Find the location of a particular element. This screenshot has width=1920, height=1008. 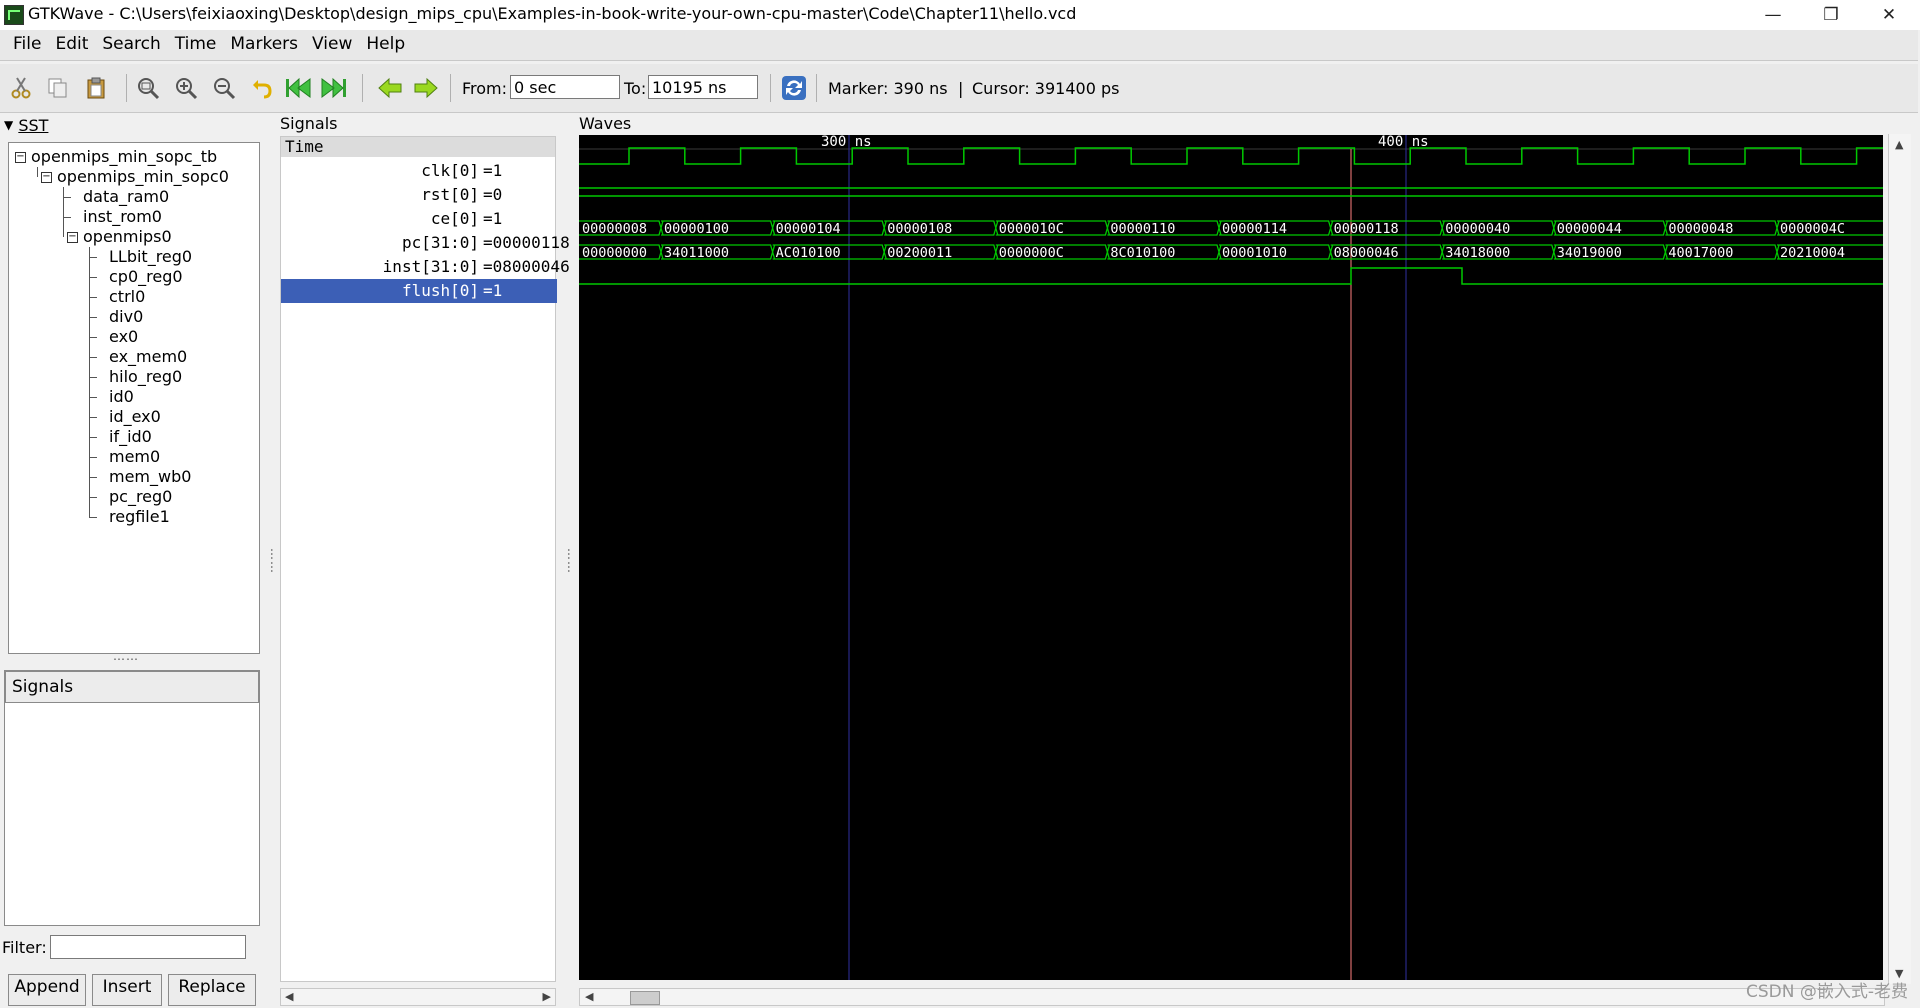

sst-tree-item: id0 is located at coordinates (121, 396).